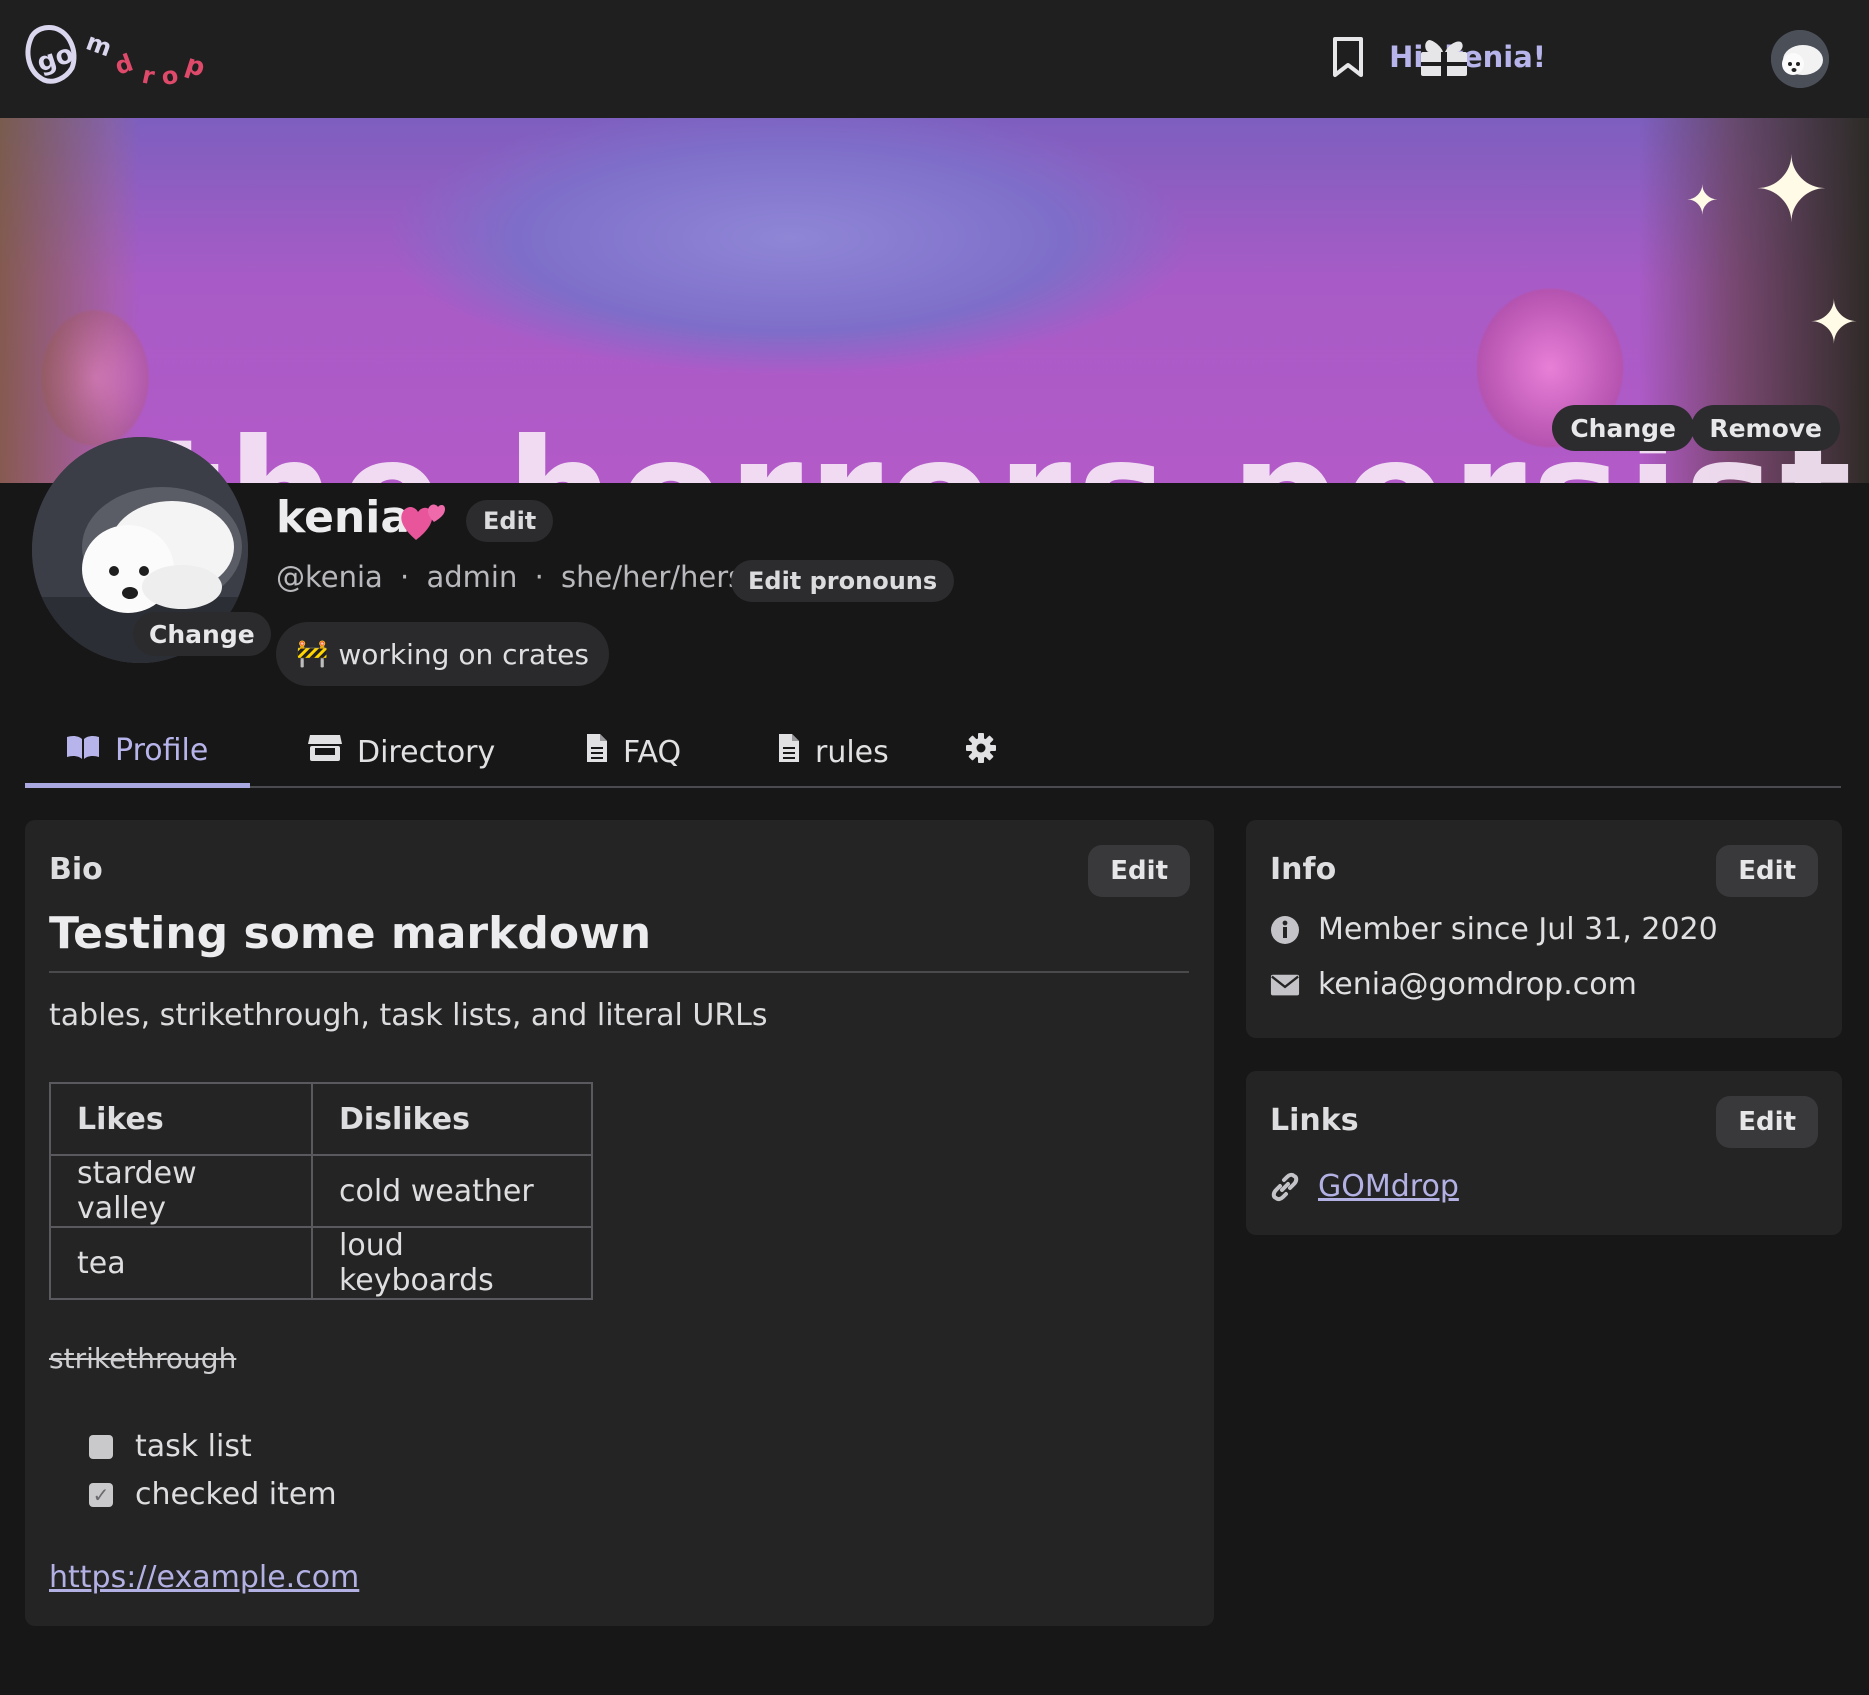  What do you see at coordinates (329, 577) in the screenshot?
I see `profile-handle: @kenia` at bounding box center [329, 577].